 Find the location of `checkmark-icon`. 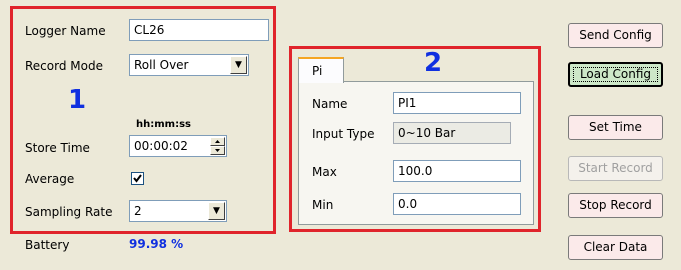

checkmark-icon is located at coordinates (137, 178).